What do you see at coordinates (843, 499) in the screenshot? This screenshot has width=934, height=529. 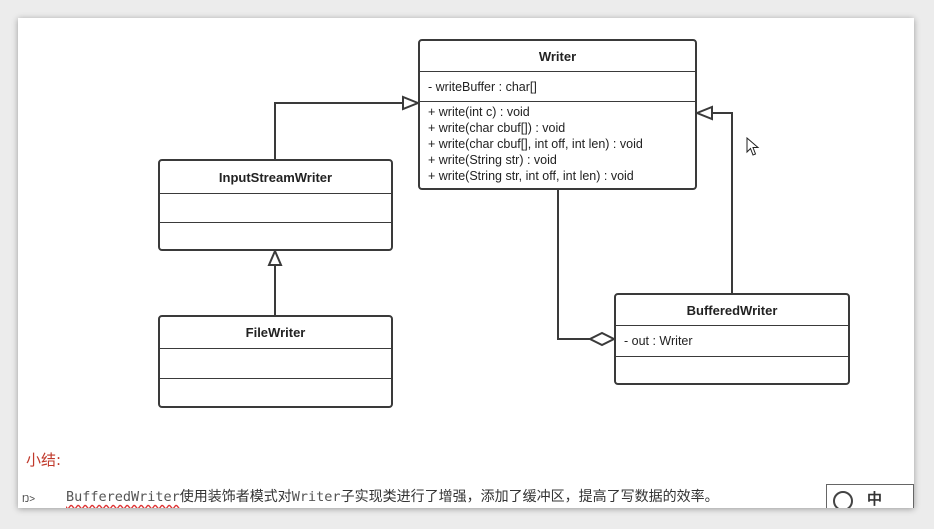 I see `ime-logo-icon` at bounding box center [843, 499].